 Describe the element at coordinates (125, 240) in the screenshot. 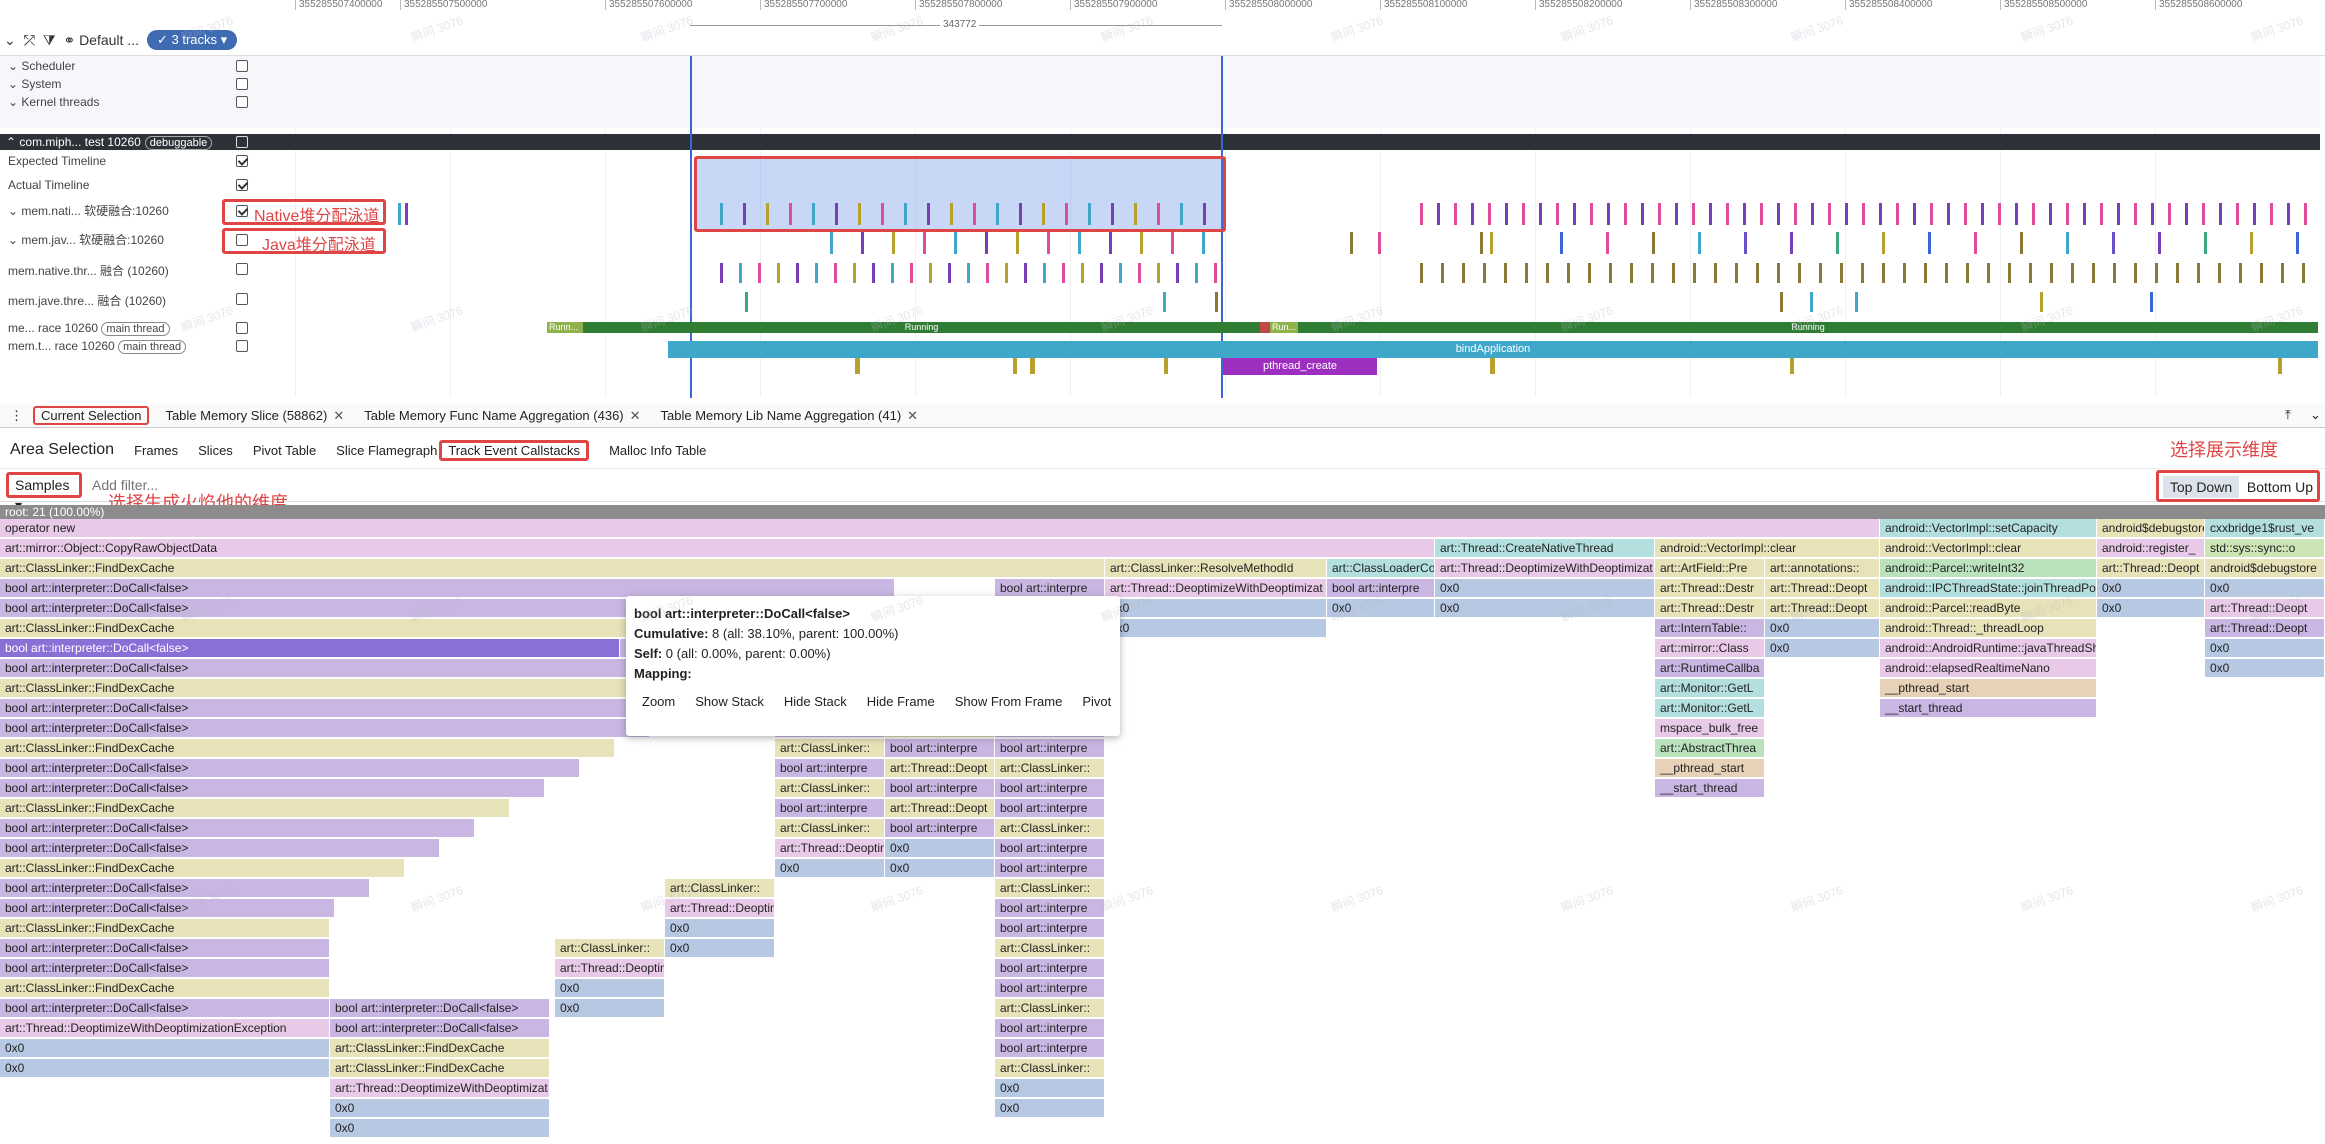

I see `track-java-heap: ⌄ mem.jav... 软硬融合:10260` at that location.